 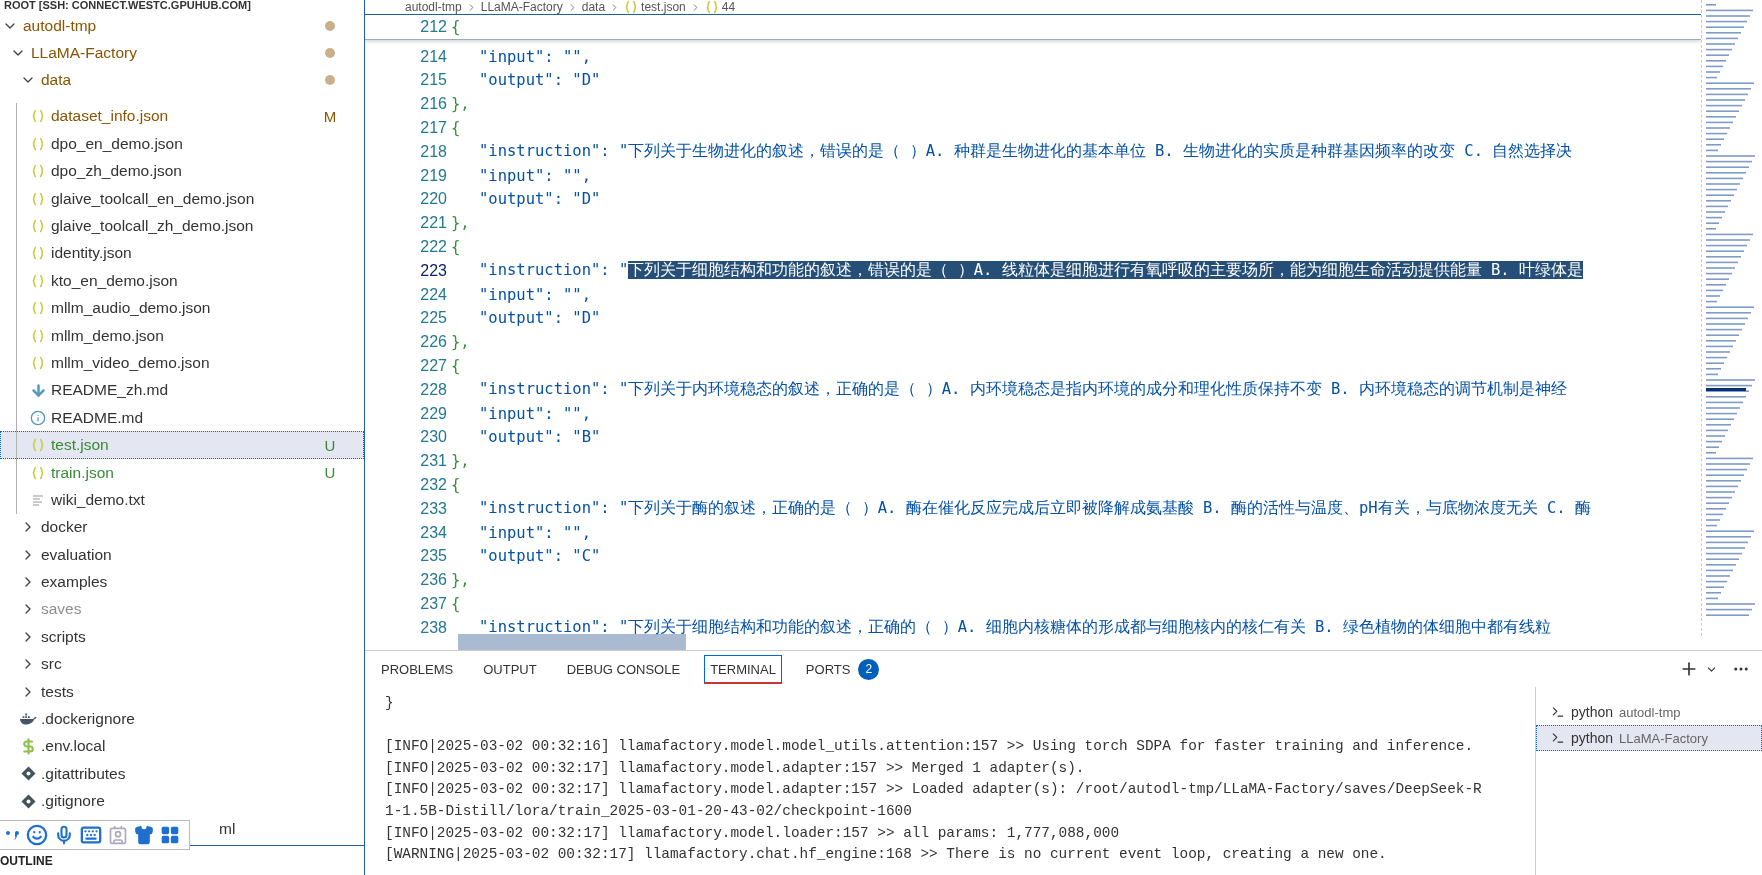 I want to click on panel-tab: TERMINAL, so click(x=743, y=669).